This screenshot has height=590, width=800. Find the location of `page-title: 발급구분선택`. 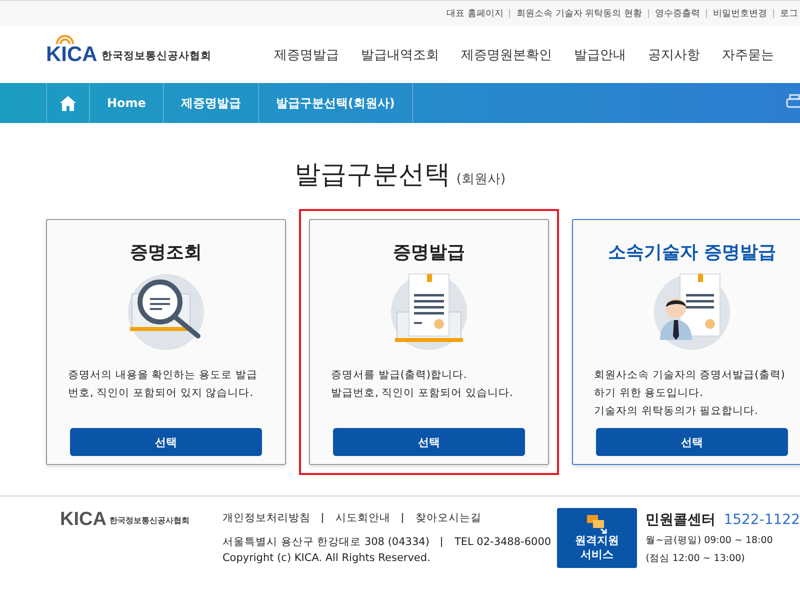

page-title: 발급구분선택 is located at coordinates (372, 175).